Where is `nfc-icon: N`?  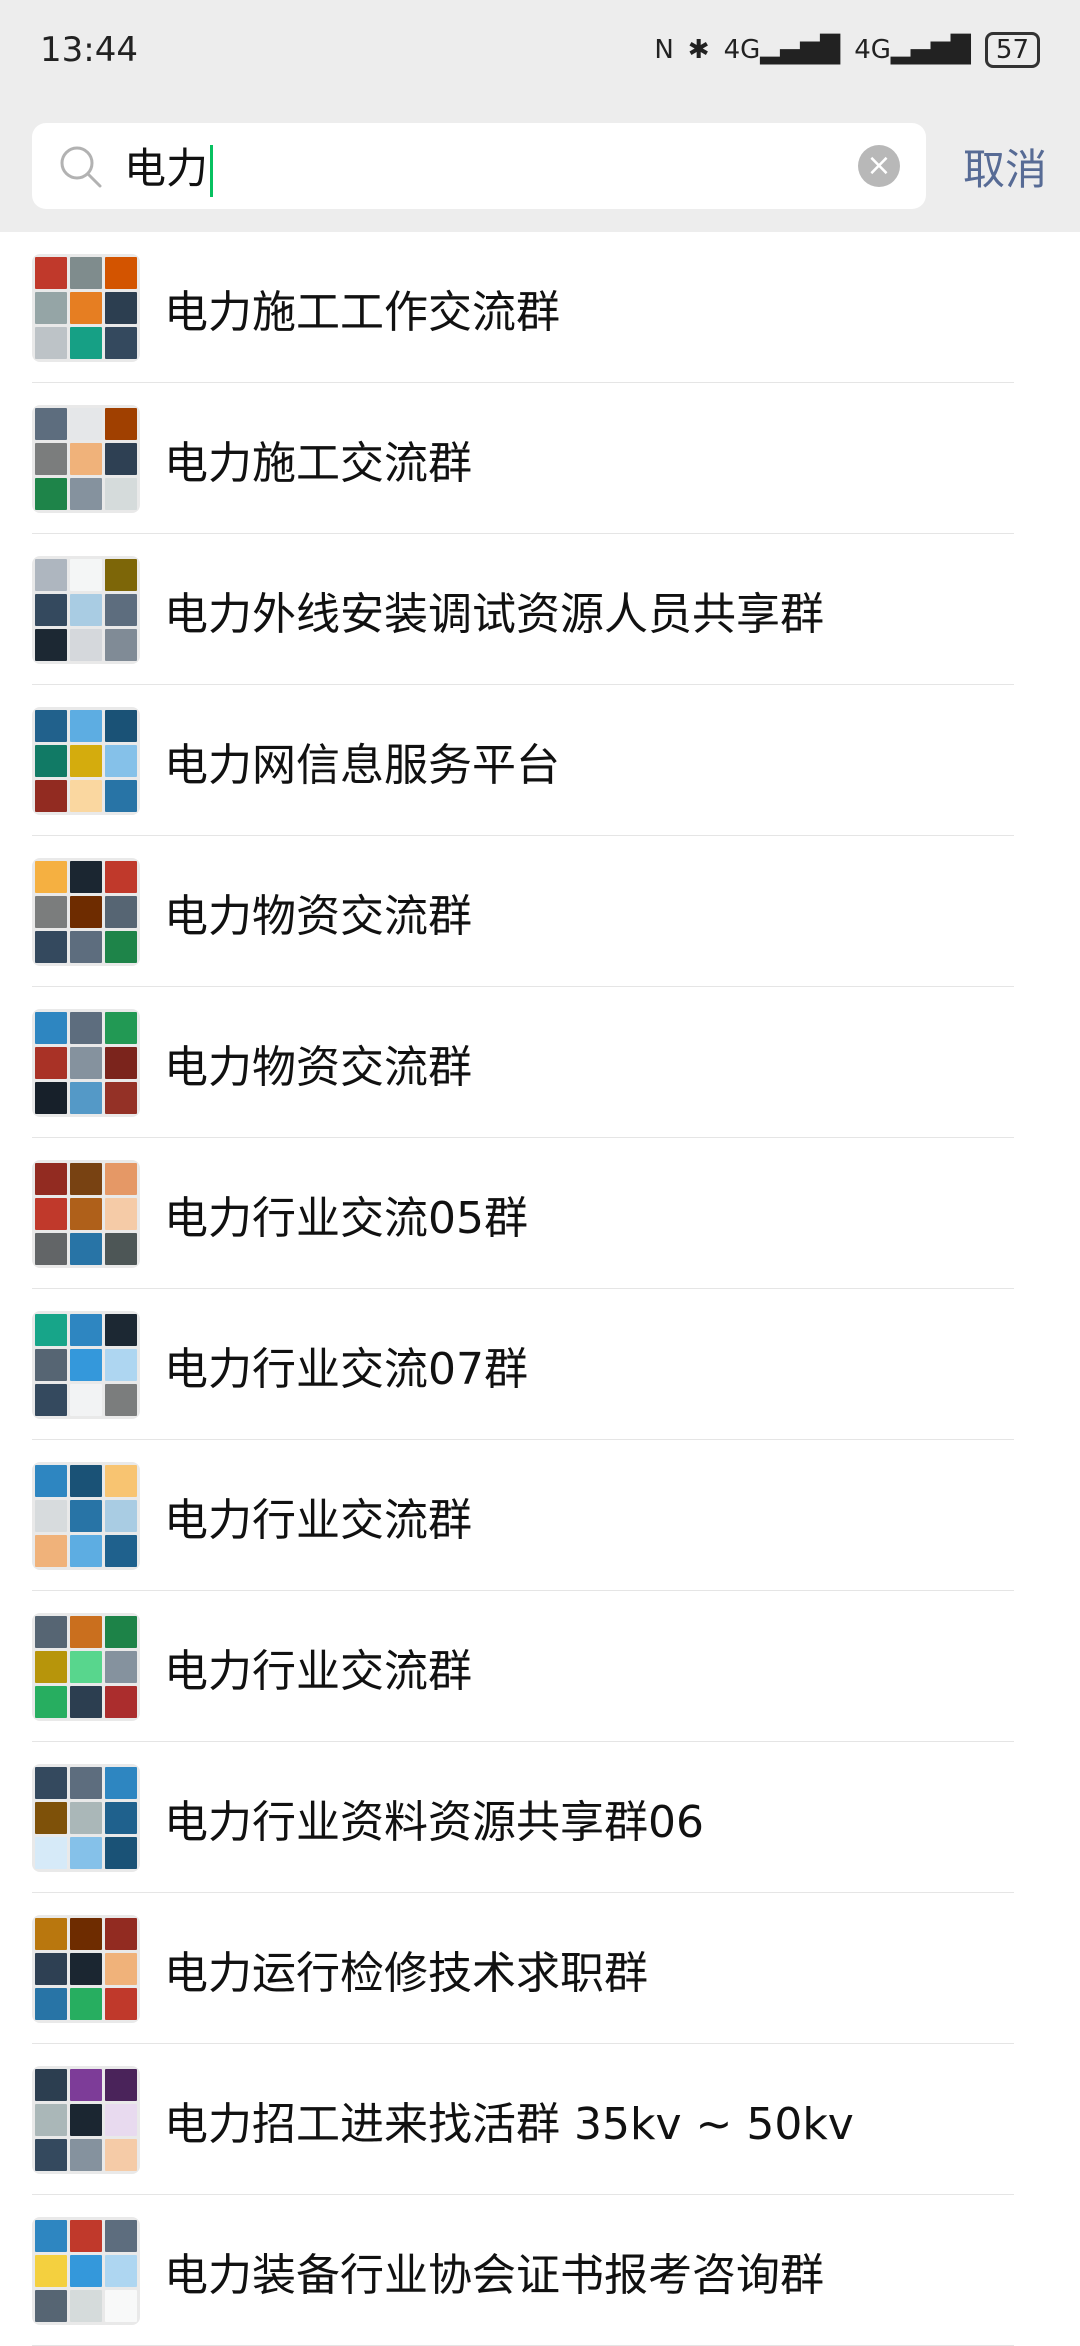 nfc-icon: N is located at coordinates (664, 50).